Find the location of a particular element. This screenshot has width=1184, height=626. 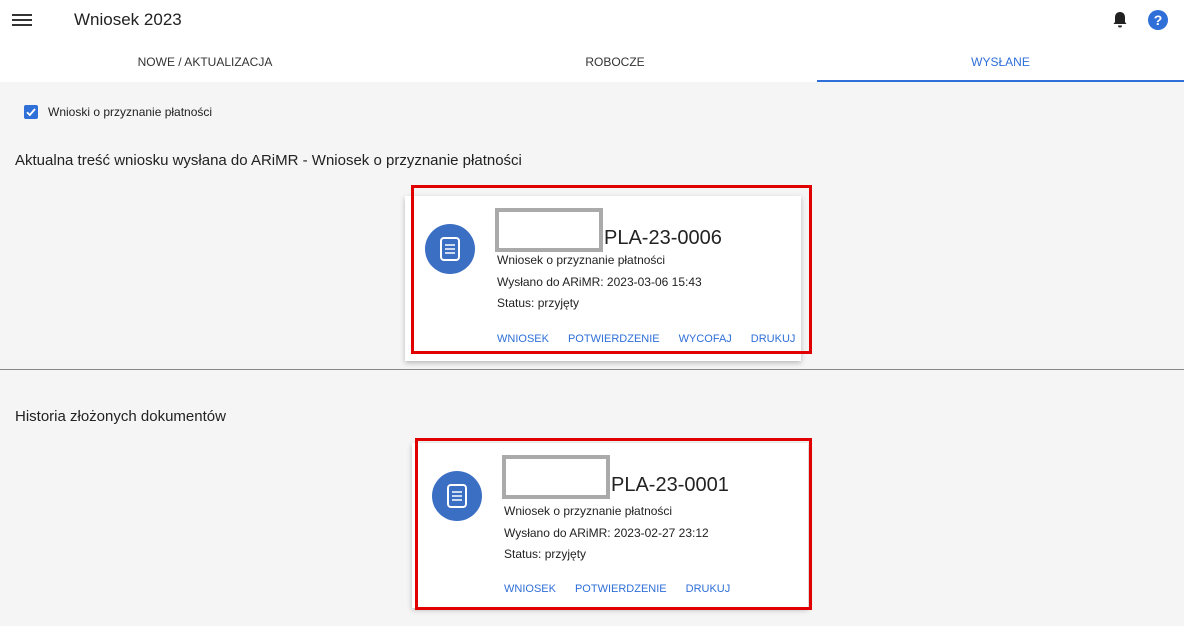

section-divider is located at coordinates (592, 369).